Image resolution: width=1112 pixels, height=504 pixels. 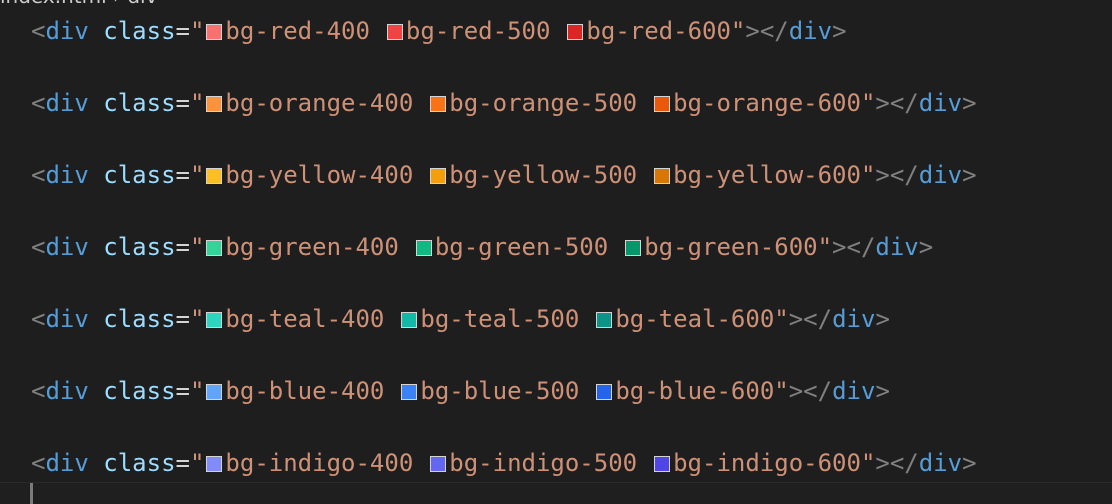 What do you see at coordinates (543, 103) in the screenshot?
I see `class-name: bg-orange-500` at bounding box center [543, 103].